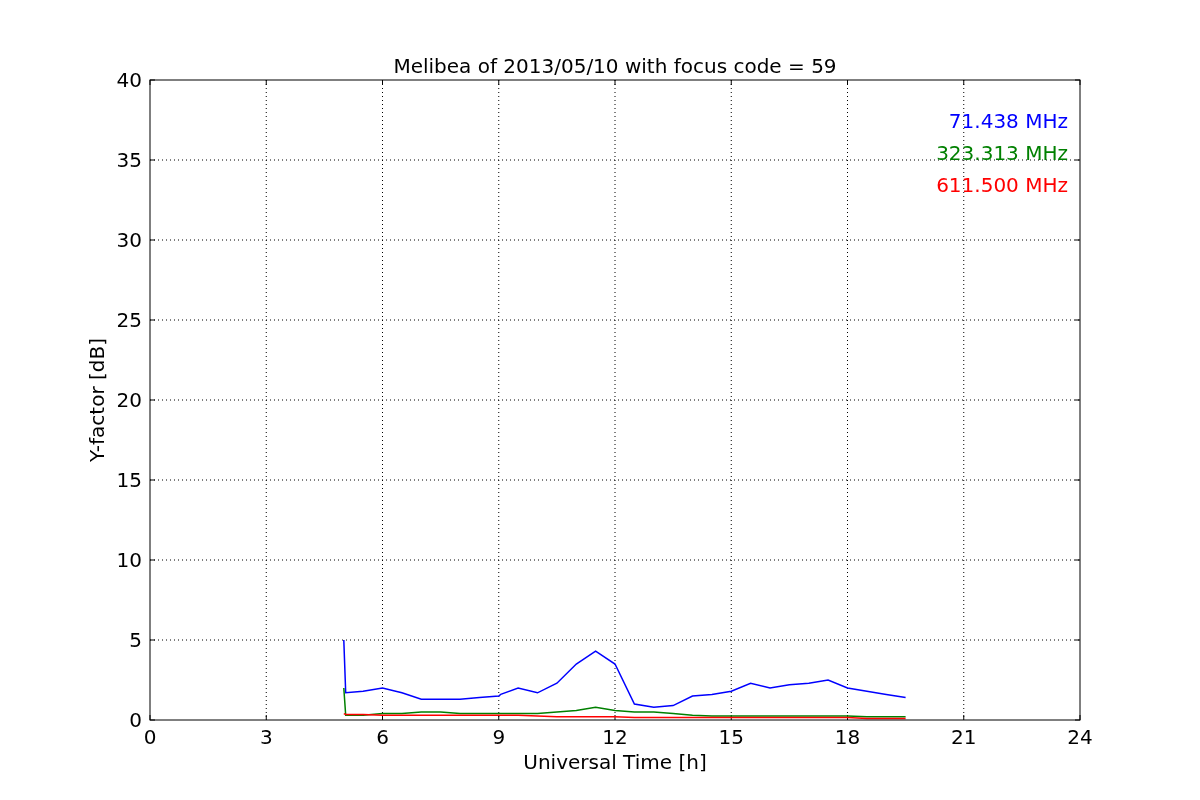 This screenshot has height=800, width=1200. Describe the element at coordinates (1002, 153) in the screenshot. I see `legend-label: 323.313 MHz` at that location.